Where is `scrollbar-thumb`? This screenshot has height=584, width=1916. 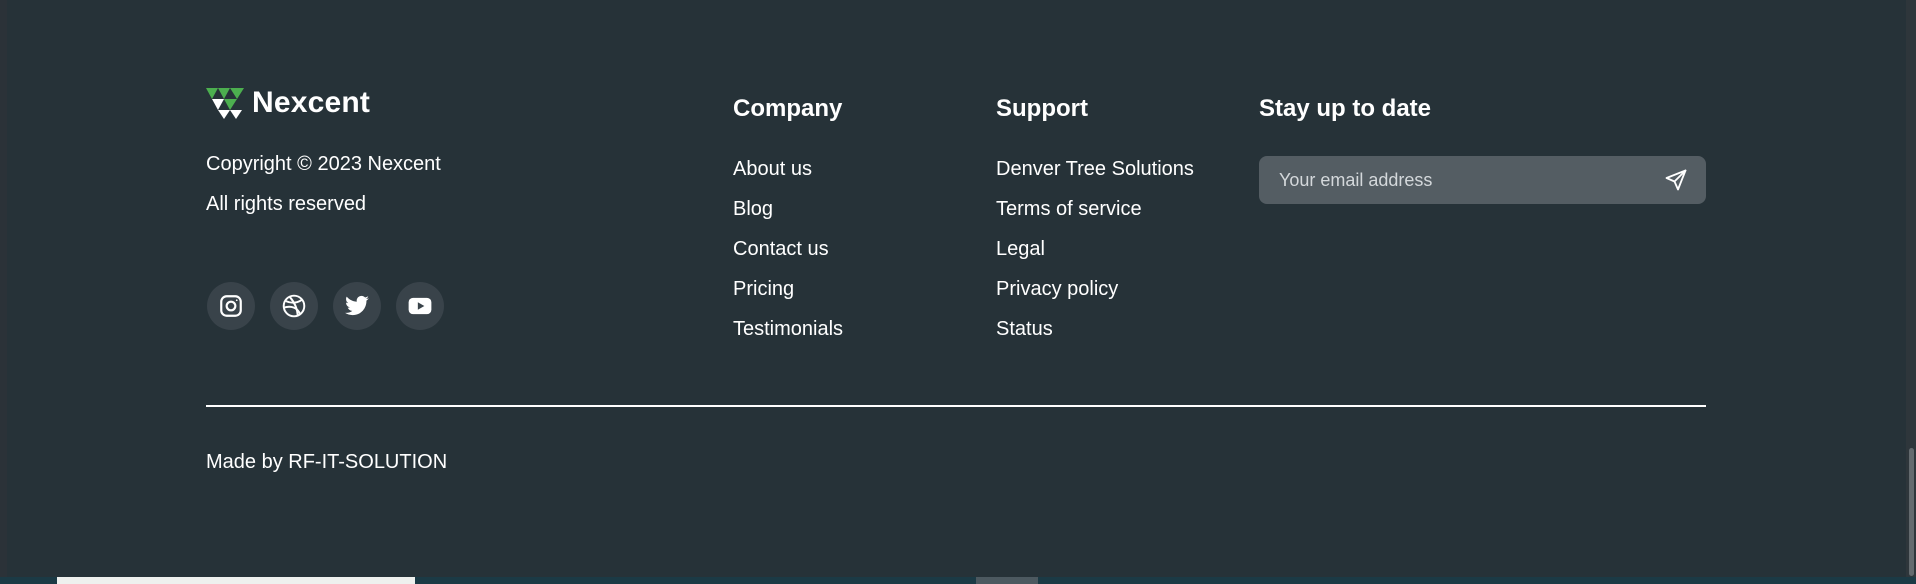
scrollbar-thumb is located at coordinates (1911, 512).